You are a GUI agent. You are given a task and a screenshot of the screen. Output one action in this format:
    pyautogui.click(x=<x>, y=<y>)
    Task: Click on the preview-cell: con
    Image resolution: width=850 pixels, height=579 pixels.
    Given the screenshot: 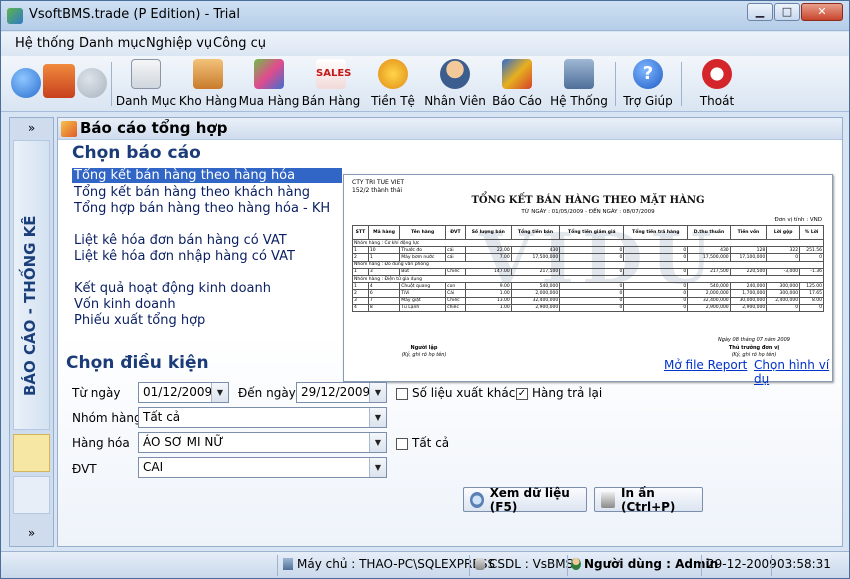 What is the action you would take?
    pyautogui.click(x=455, y=286)
    